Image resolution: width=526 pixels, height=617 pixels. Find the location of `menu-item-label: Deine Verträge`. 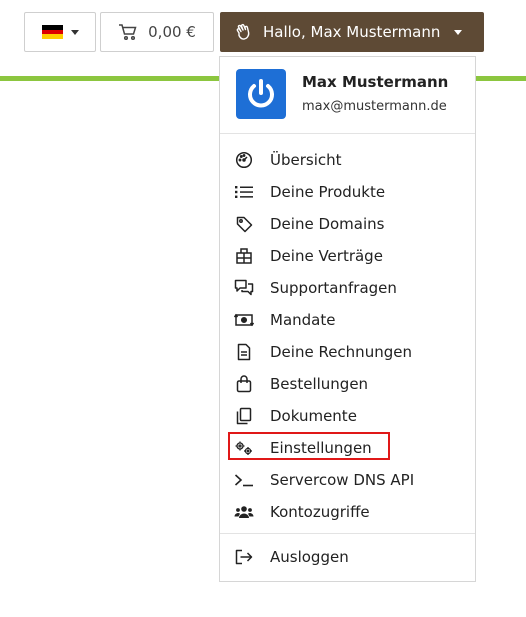

menu-item-label: Deine Verträge is located at coordinates (326, 256).